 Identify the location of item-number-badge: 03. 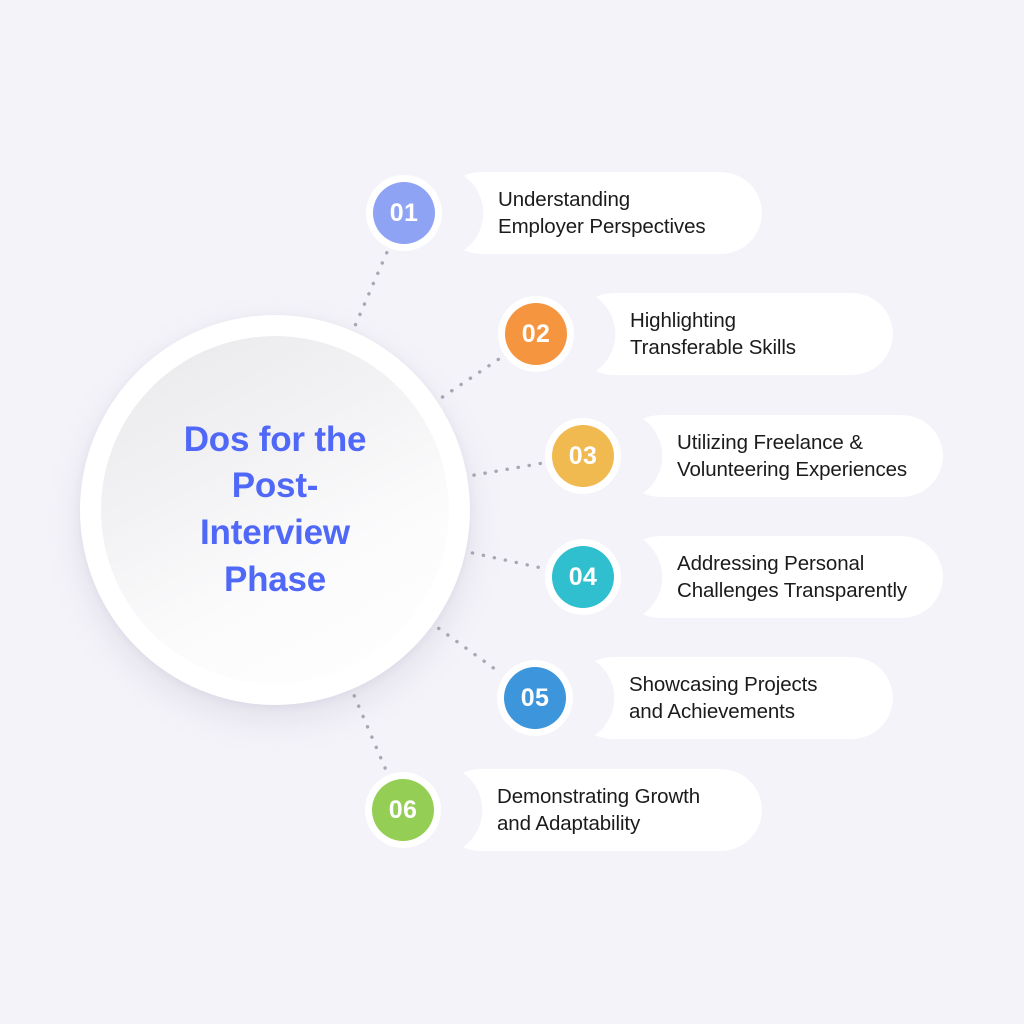
(583, 456).